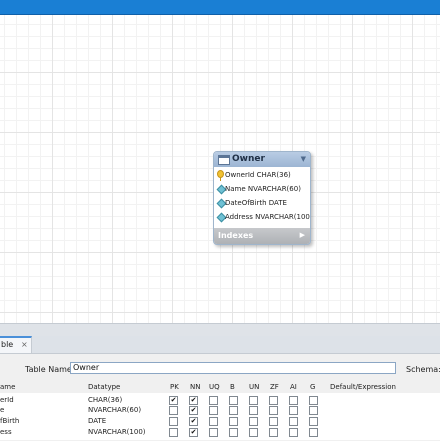  What do you see at coordinates (232, 387) in the screenshot?
I see `header-b: B` at bounding box center [232, 387].